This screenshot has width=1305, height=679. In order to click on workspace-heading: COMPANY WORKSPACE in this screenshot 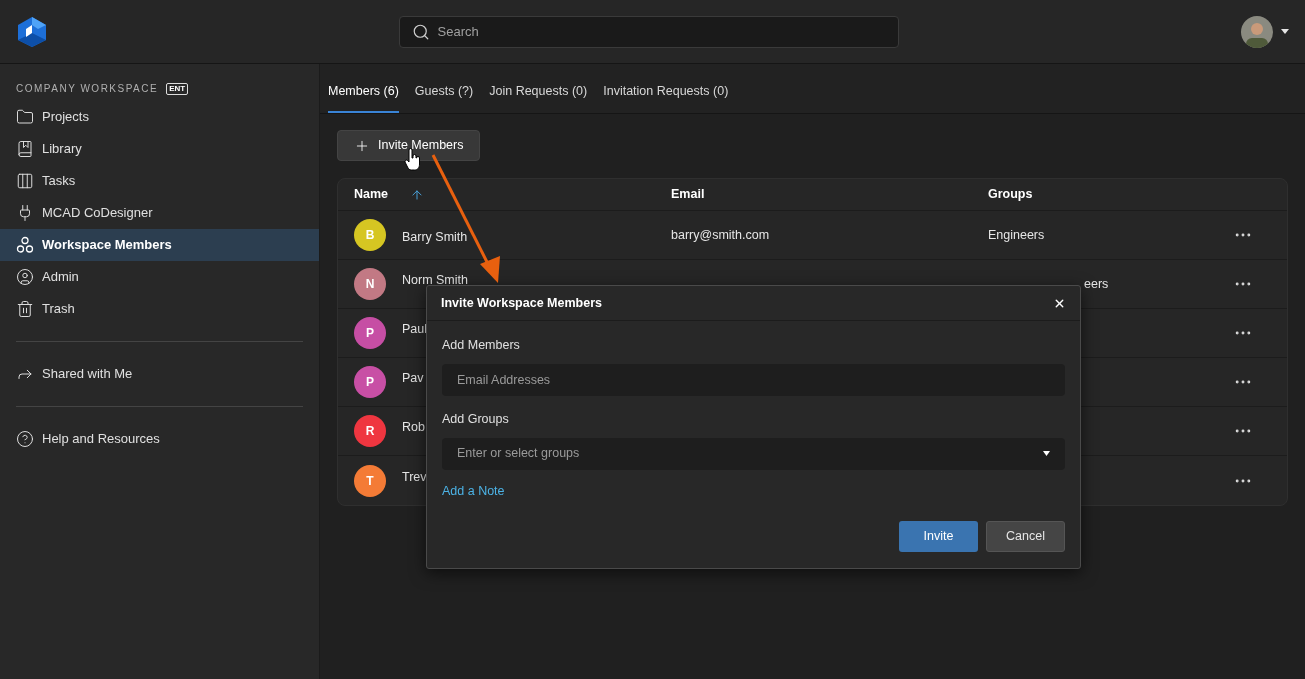, I will do `click(87, 89)`.